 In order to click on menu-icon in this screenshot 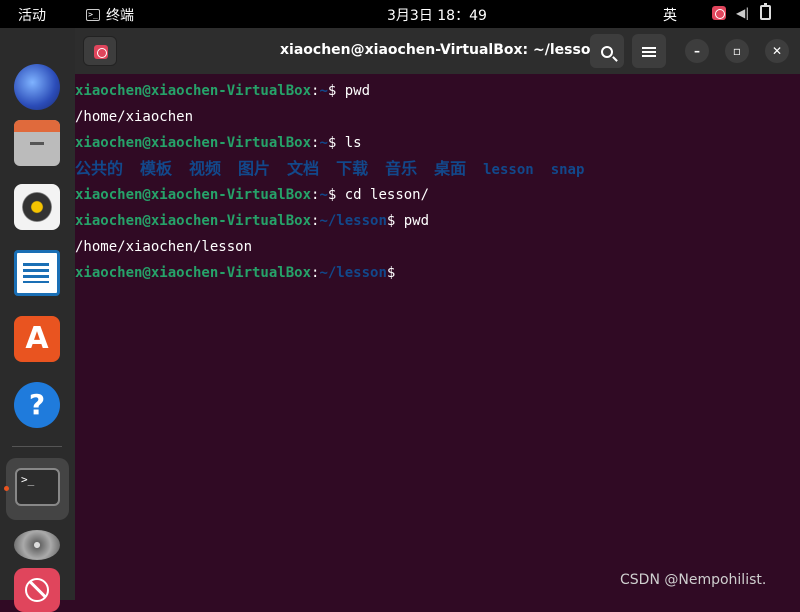, I will do `click(649, 52)`.